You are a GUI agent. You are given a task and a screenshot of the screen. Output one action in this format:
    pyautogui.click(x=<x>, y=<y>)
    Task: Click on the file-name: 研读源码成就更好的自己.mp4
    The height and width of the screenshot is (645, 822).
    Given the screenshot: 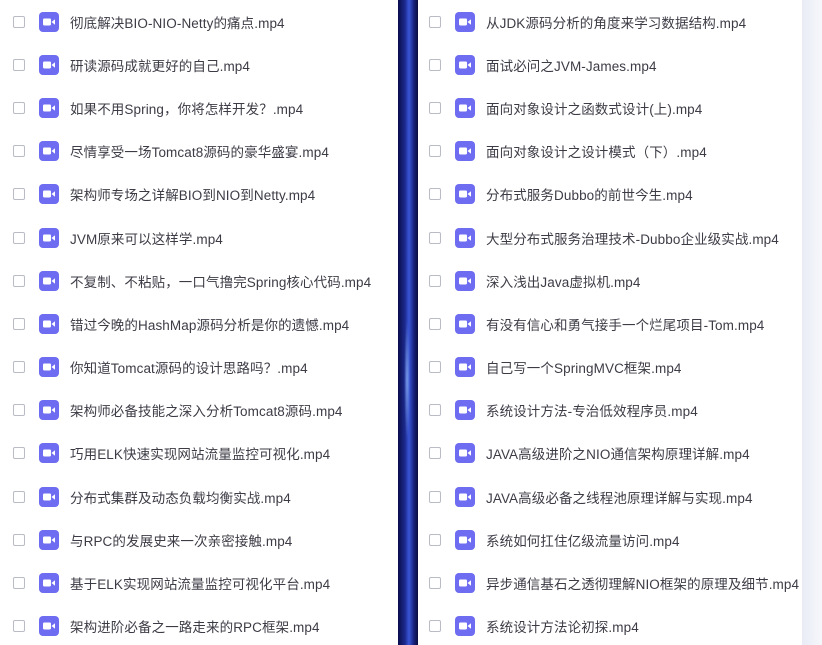 What is the action you would take?
    pyautogui.click(x=160, y=65)
    